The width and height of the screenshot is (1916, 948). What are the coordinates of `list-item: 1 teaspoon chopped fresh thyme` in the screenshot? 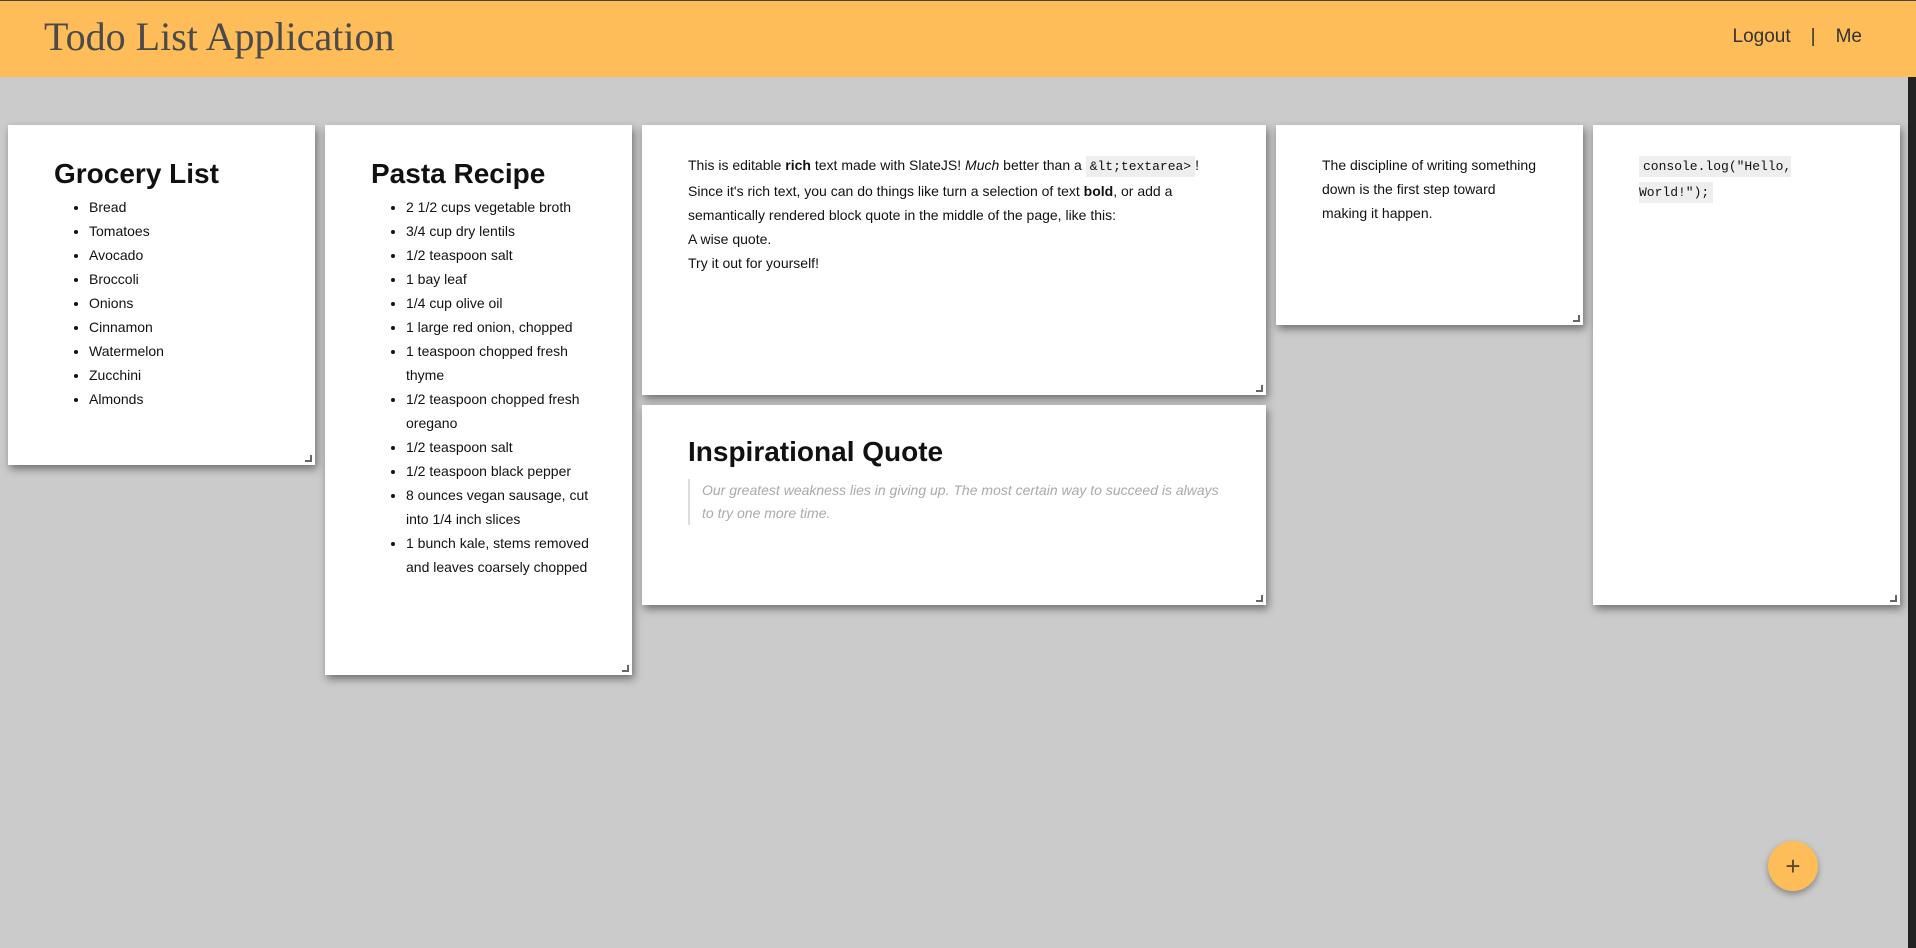 It's located at (499, 363).